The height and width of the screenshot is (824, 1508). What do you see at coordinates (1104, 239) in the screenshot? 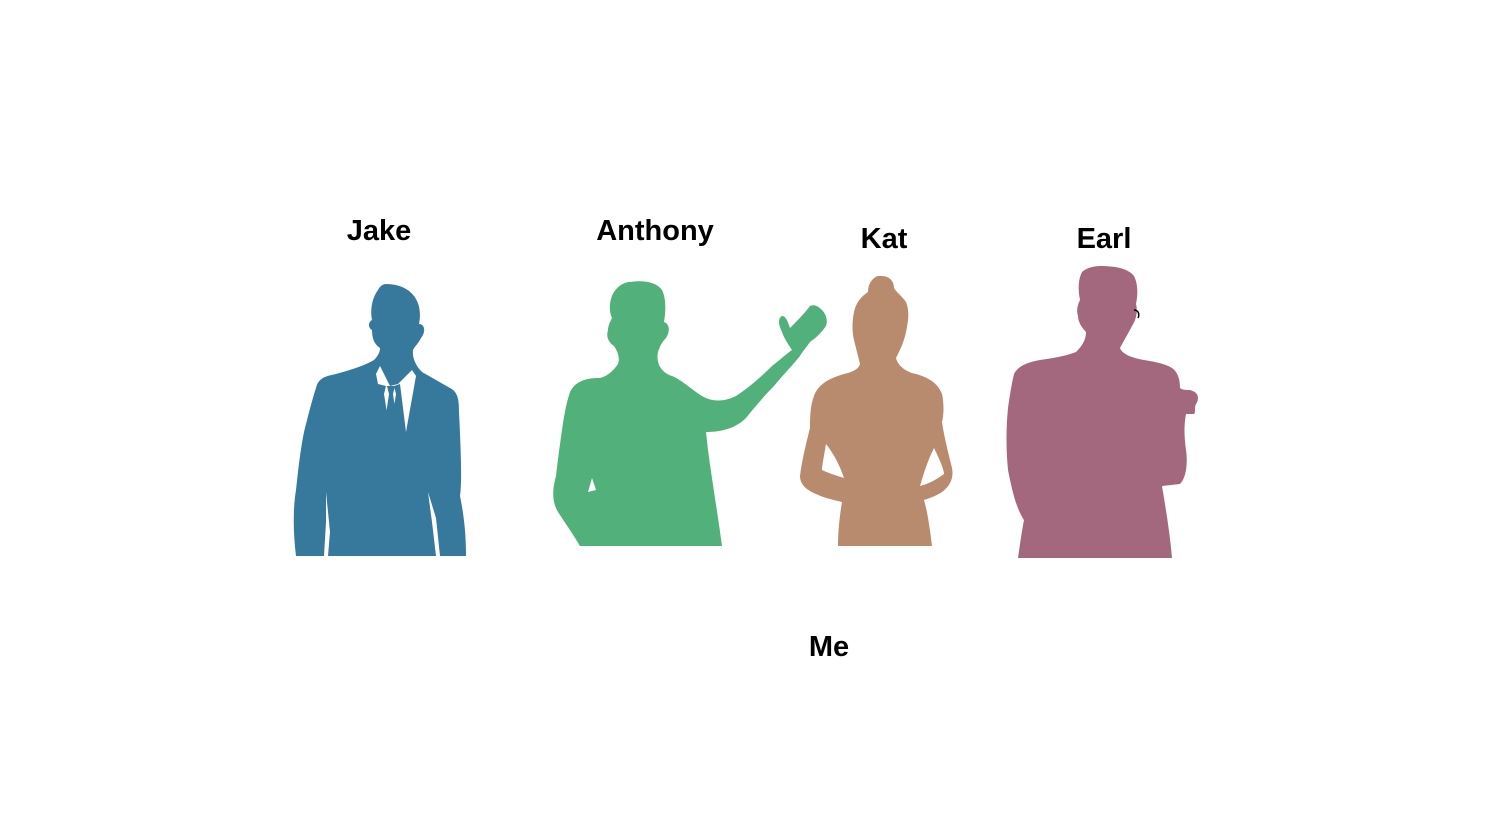
I see `person-label-earl: Earl` at bounding box center [1104, 239].